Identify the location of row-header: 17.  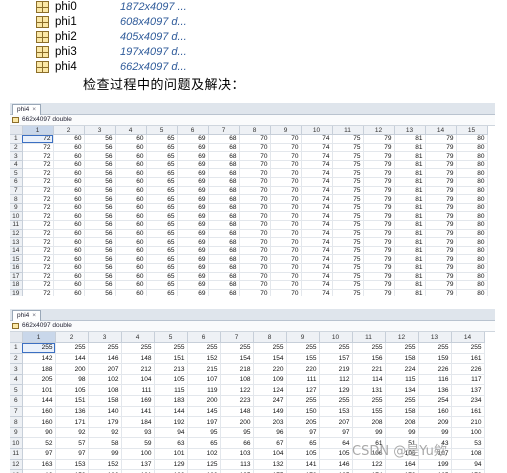
(16, 277).